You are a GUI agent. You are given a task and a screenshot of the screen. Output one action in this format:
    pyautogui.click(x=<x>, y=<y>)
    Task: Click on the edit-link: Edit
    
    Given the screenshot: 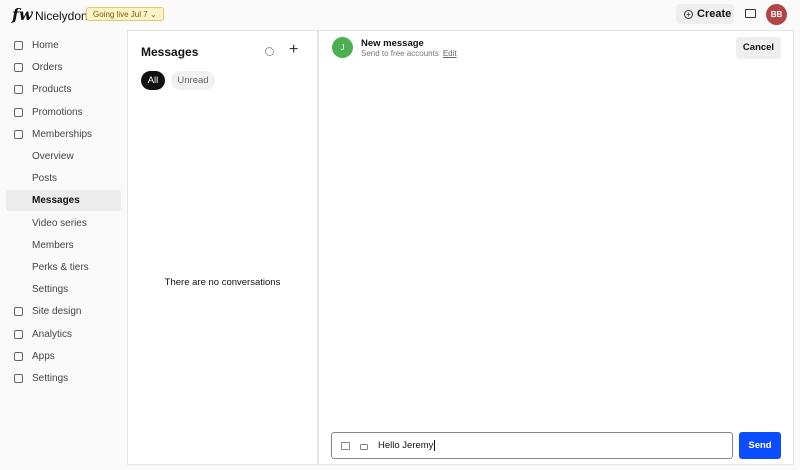 What is the action you would take?
    pyautogui.click(x=450, y=53)
    